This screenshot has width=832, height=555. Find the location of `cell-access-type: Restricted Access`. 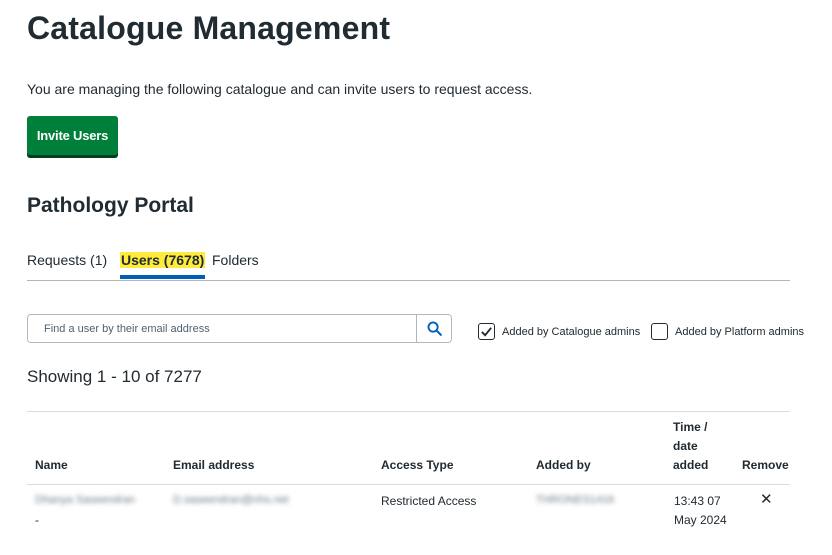

cell-access-type: Restricted Access is located at coordinates (429, 501).